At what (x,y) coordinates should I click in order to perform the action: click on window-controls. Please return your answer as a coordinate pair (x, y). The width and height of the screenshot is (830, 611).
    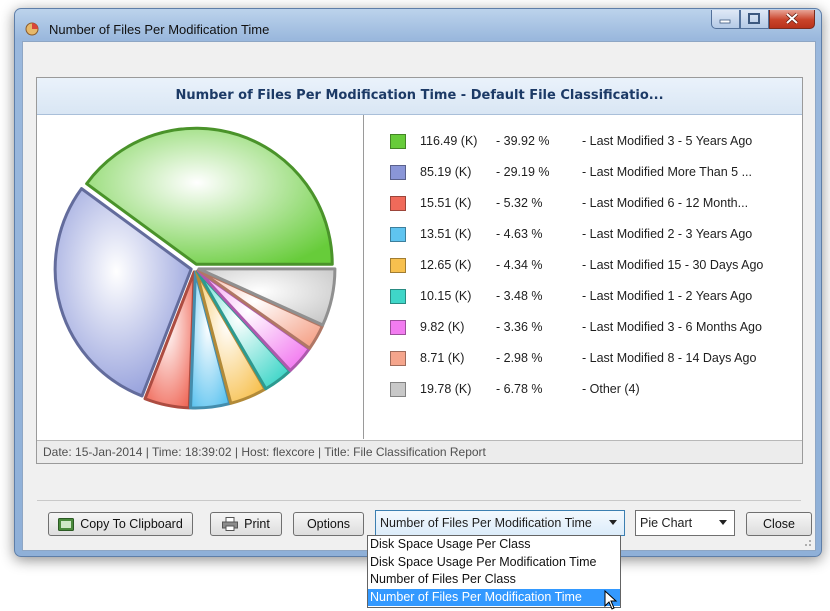
    Looking at the image, I should click on (763, 20).